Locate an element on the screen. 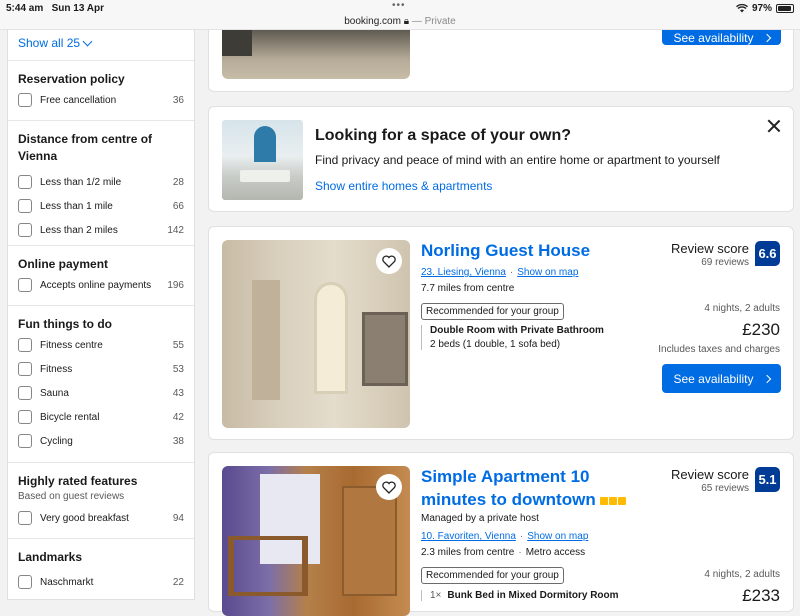 The width and height of the screenshot is (800, 616). filter-option: Very good breakfast 94 is located at coordinates (101, 518).